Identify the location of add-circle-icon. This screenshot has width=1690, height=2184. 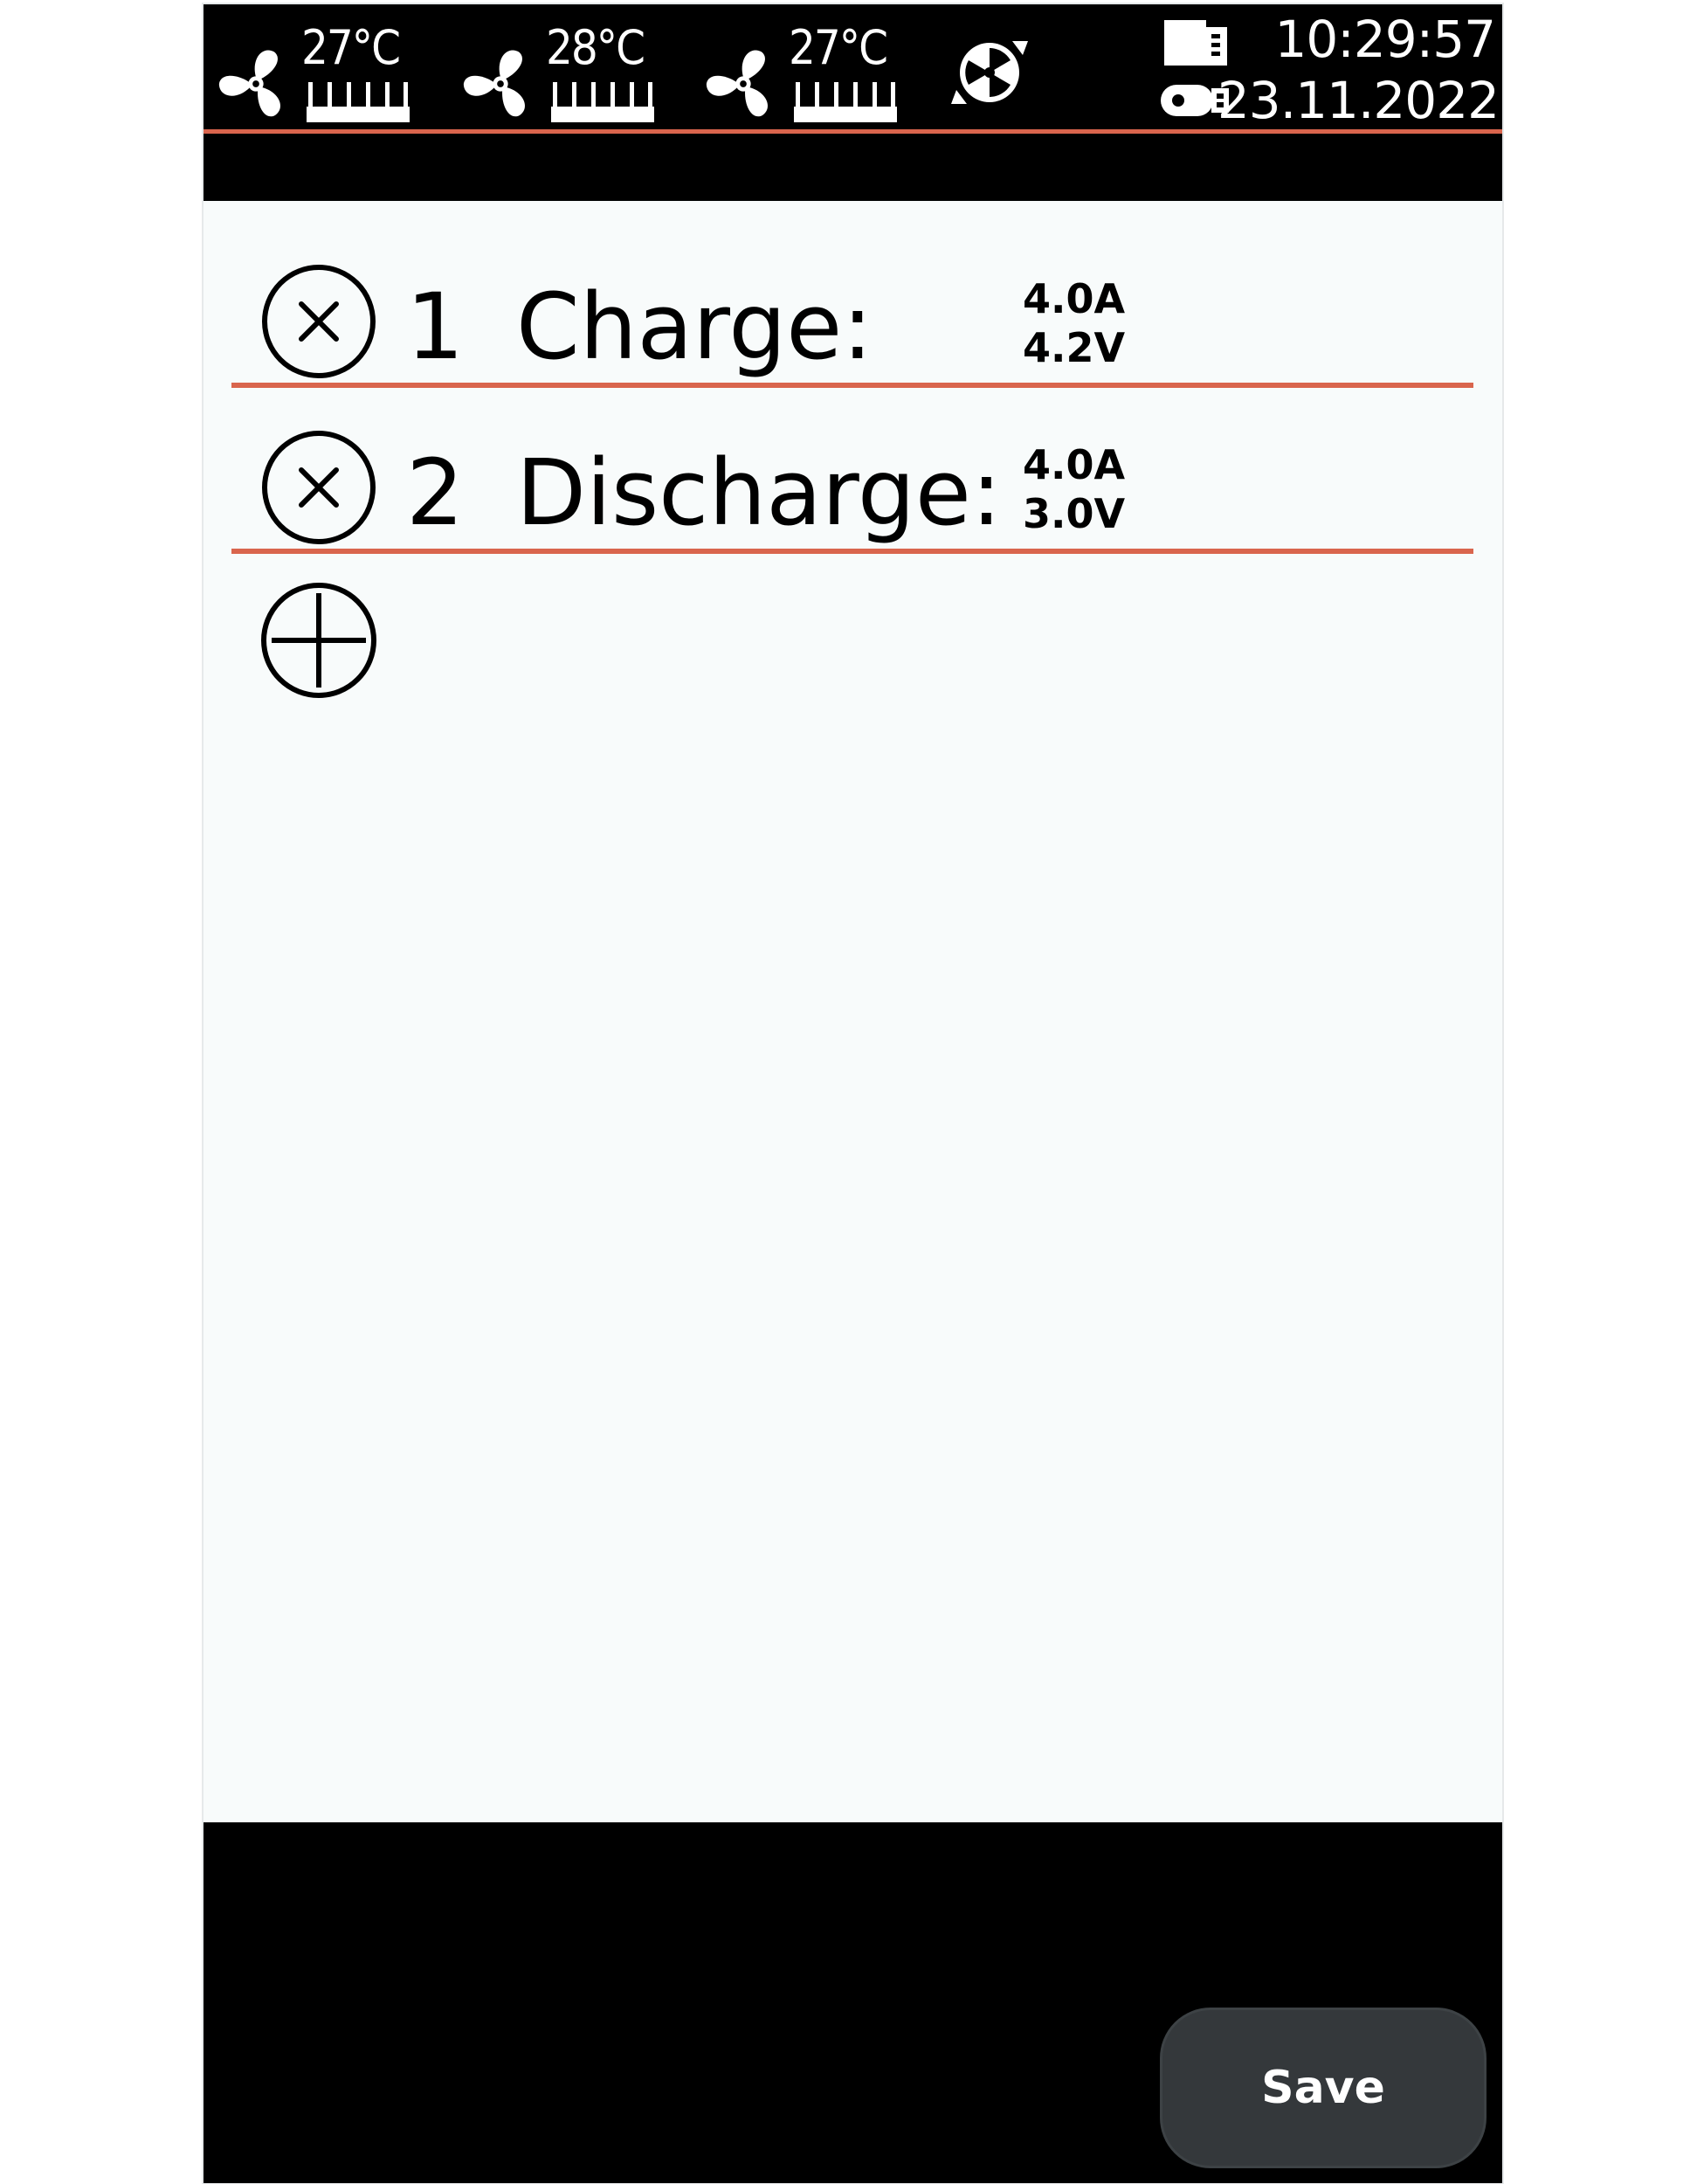
(318, 640).